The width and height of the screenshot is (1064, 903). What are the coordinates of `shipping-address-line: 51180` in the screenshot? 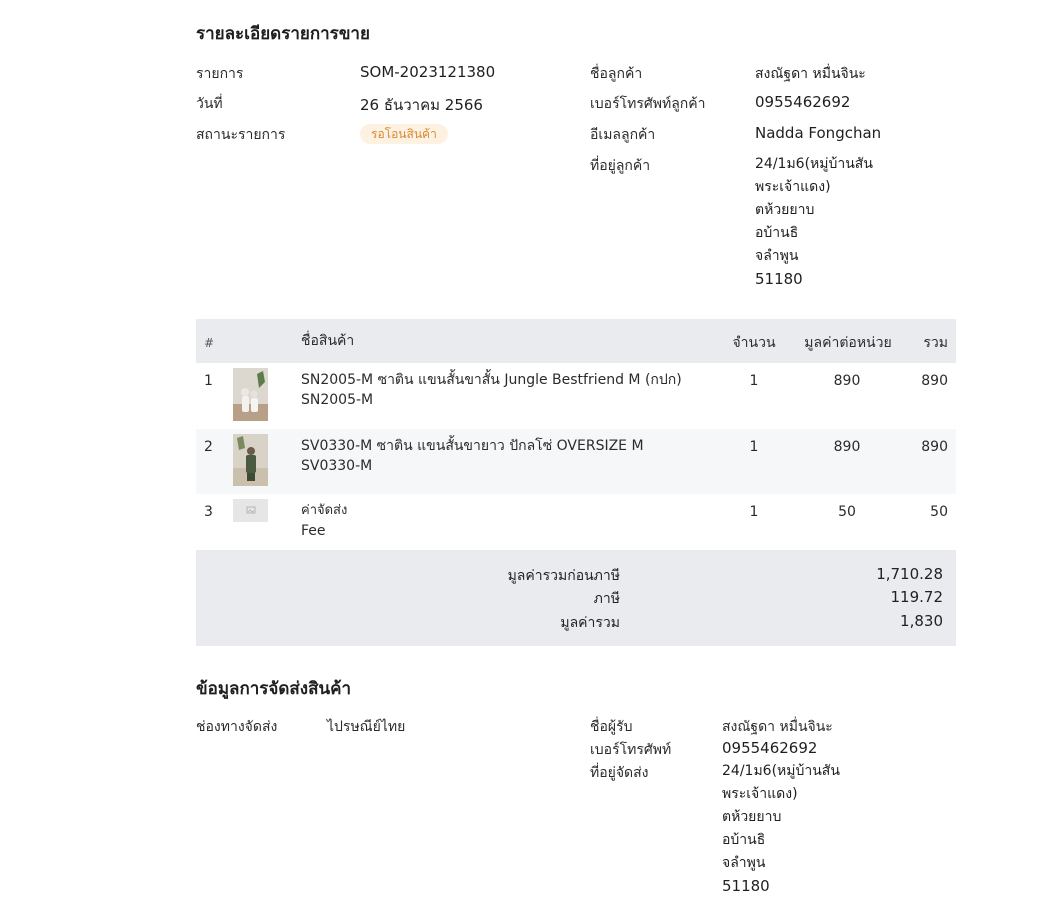 It's located at (746, 886).